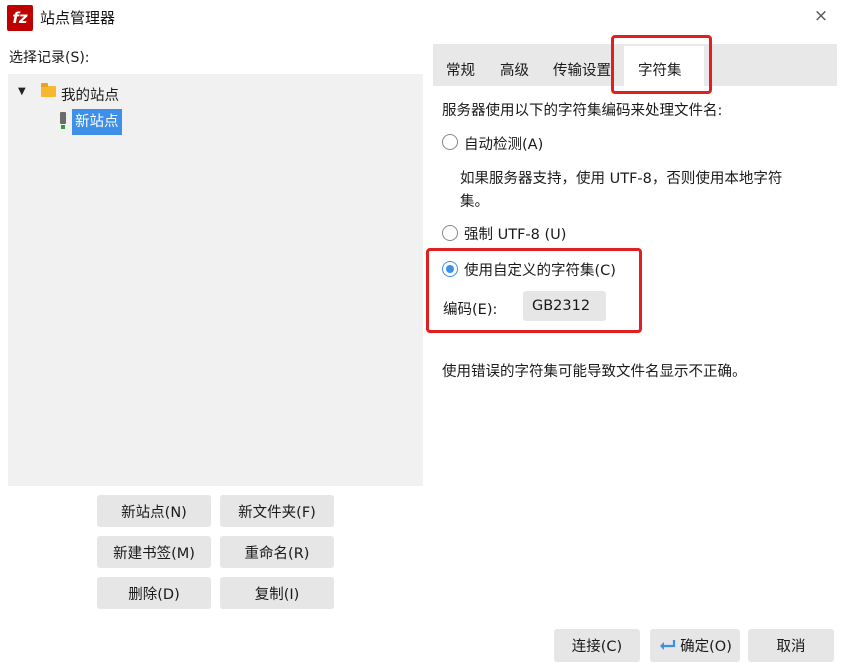 The height and width of the screenshot is (666, 844). What do you see at coordinates (48, 90) in the screenshot?
I see `folder-icon` at bounding box center [48, 90].